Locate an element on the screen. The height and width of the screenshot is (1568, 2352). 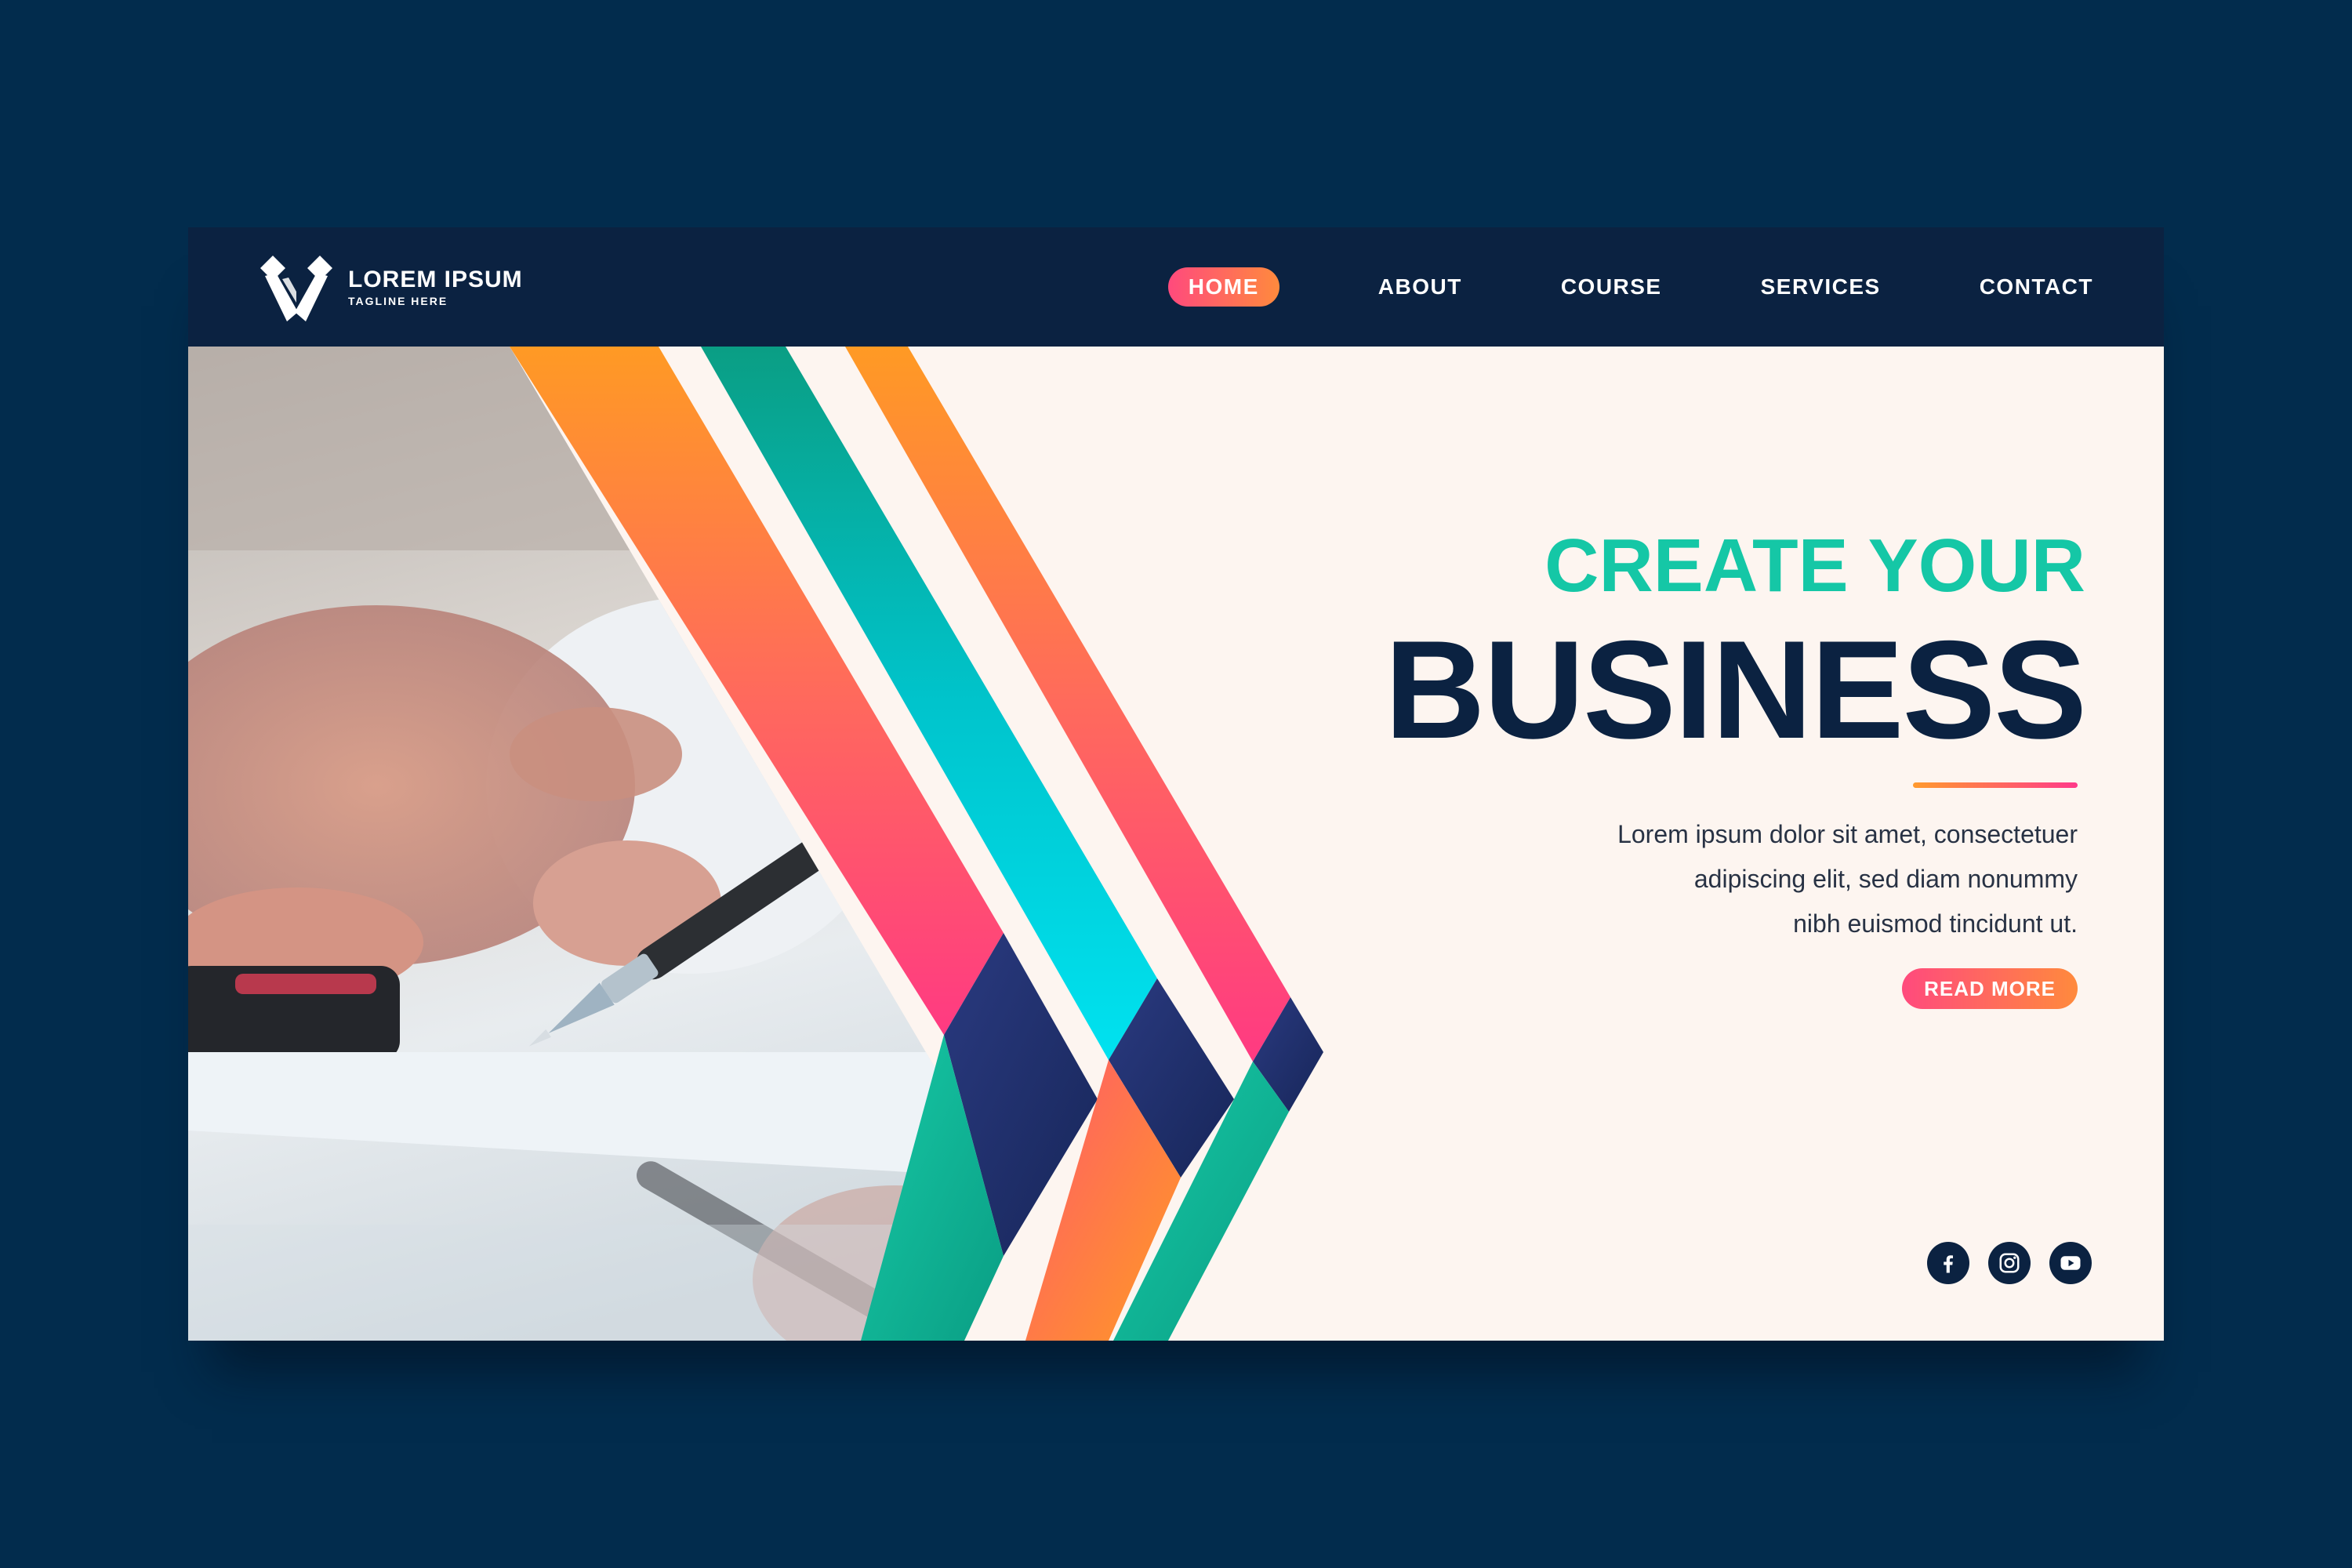
hero-body-line: adipiscing elit, sed diam nonummy is located at coordinates (1885, 879).